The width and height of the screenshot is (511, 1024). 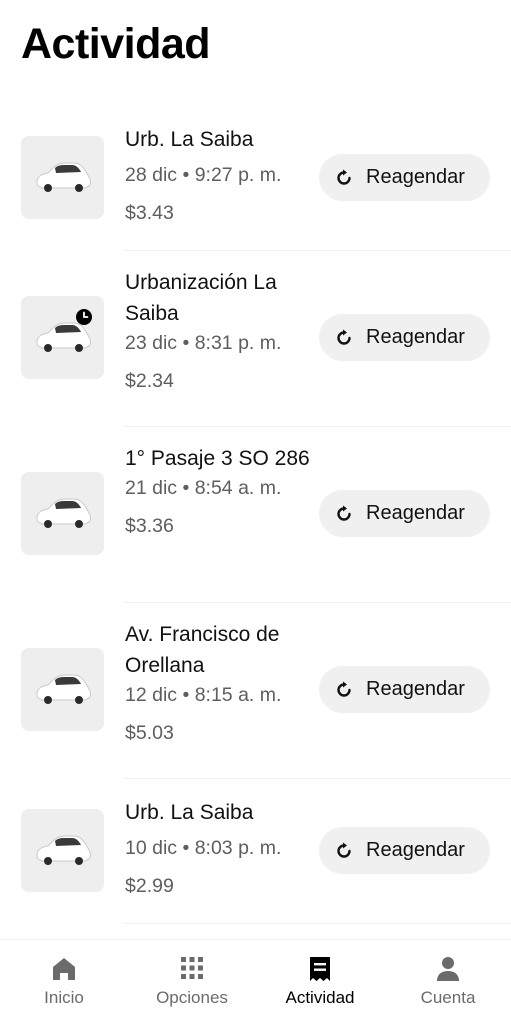 I want to click on trip-datetime: 28 dic • 9:27 p. m., so click(x=203, y=175).